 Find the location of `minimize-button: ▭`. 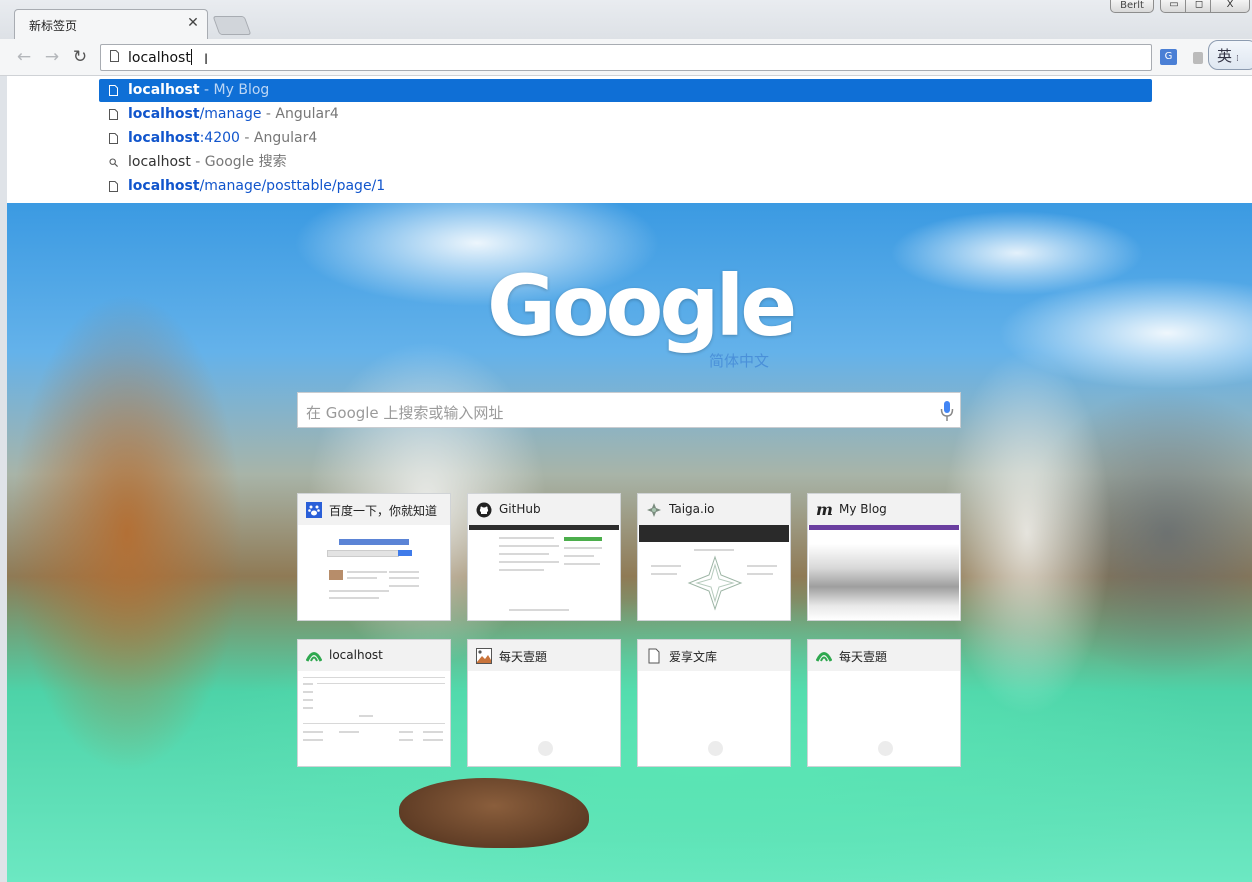

minimize-button: ▭ is located at coordinates (1174, 6).